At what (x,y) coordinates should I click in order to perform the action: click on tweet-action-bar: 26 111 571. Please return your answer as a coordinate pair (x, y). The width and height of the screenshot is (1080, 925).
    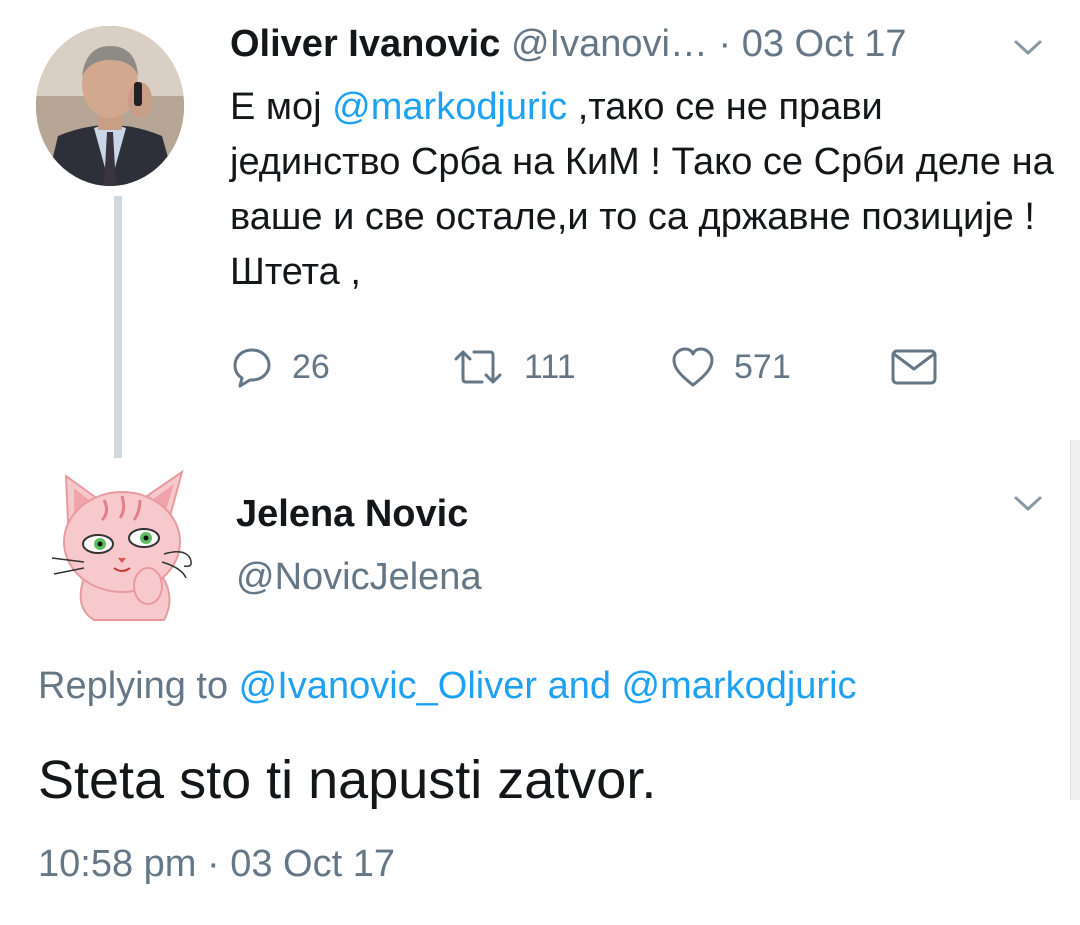
    Looking at the image, I should click on (590, 367).